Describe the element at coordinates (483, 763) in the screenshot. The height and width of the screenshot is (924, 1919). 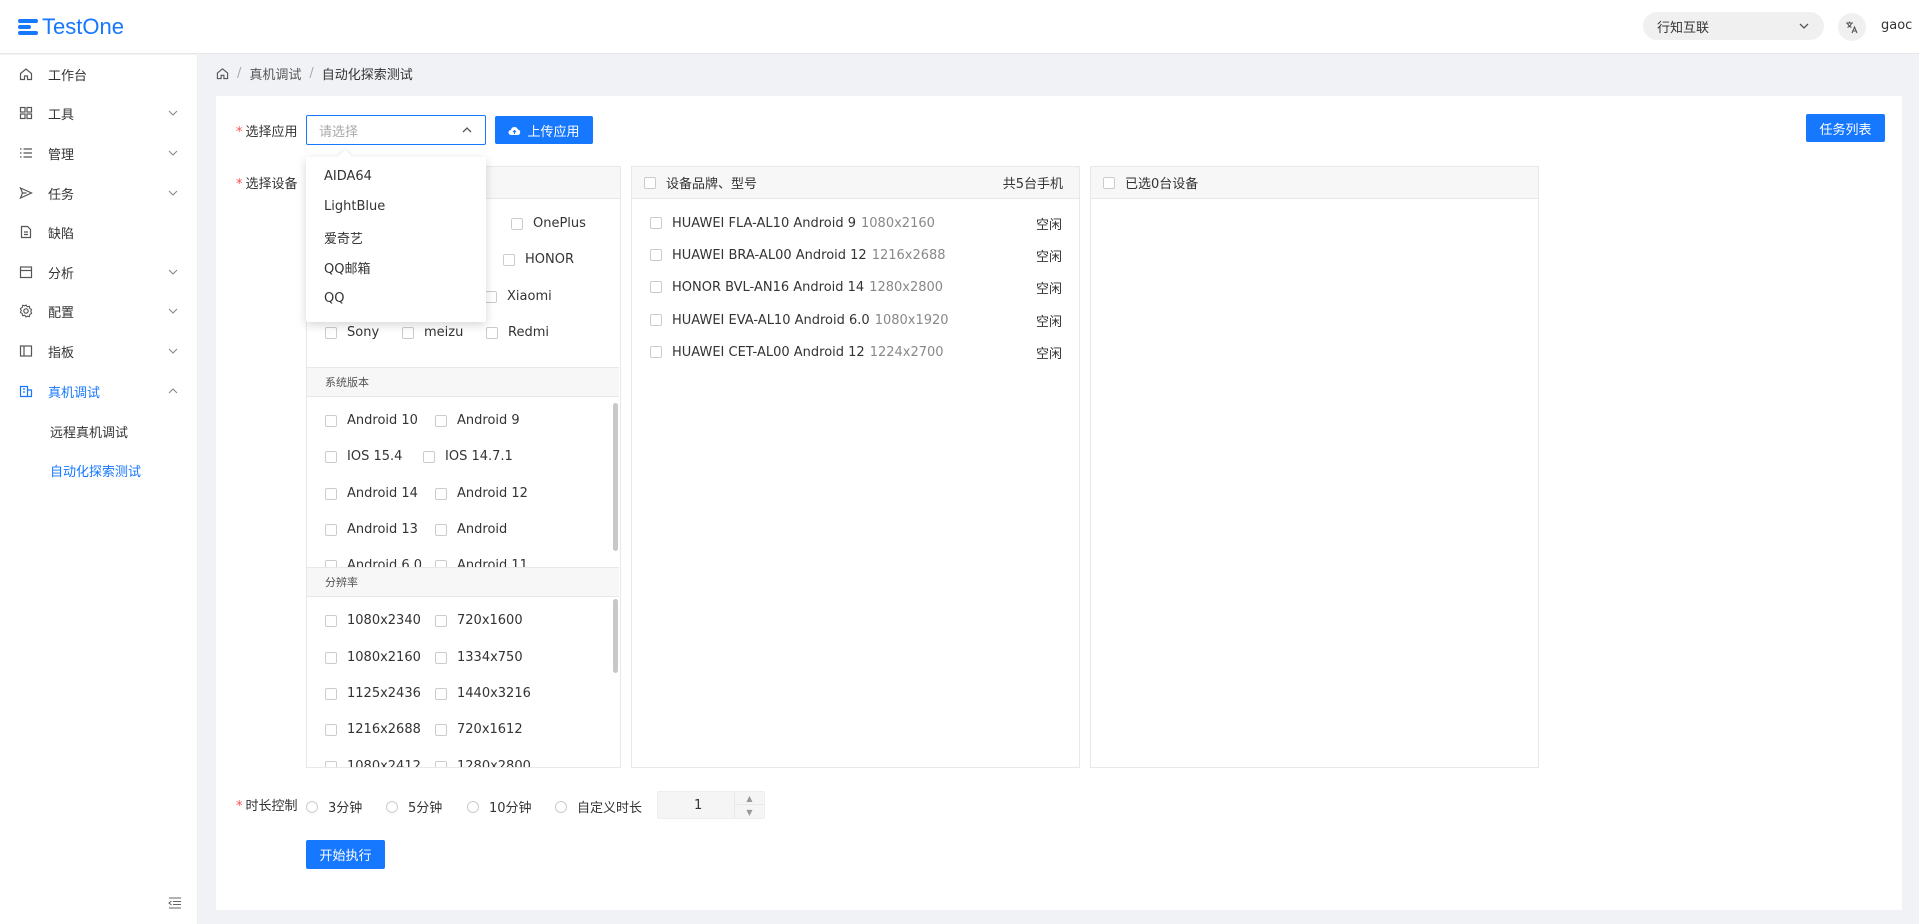
I see `resolution-option: 1280x2800` at that location.